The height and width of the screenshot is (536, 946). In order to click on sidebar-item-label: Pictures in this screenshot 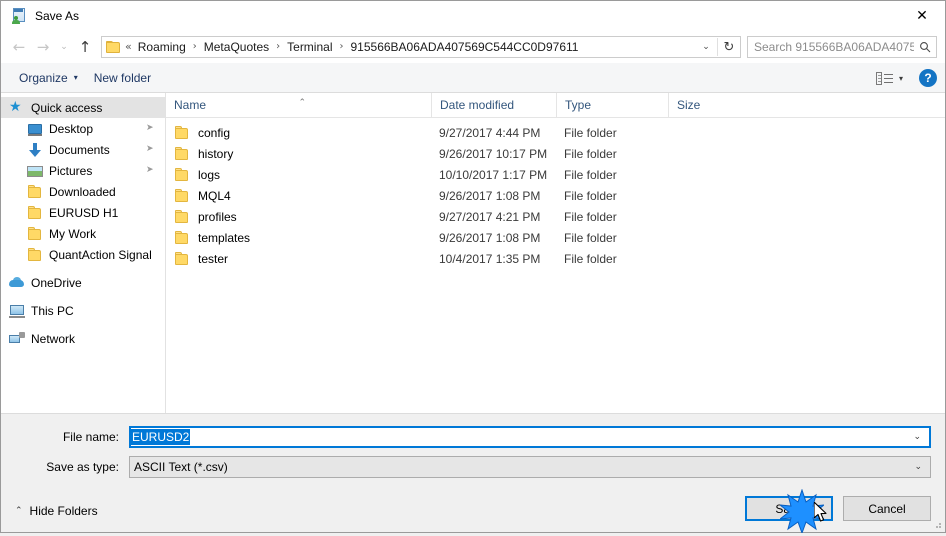, I will do `click(71, 170)`.